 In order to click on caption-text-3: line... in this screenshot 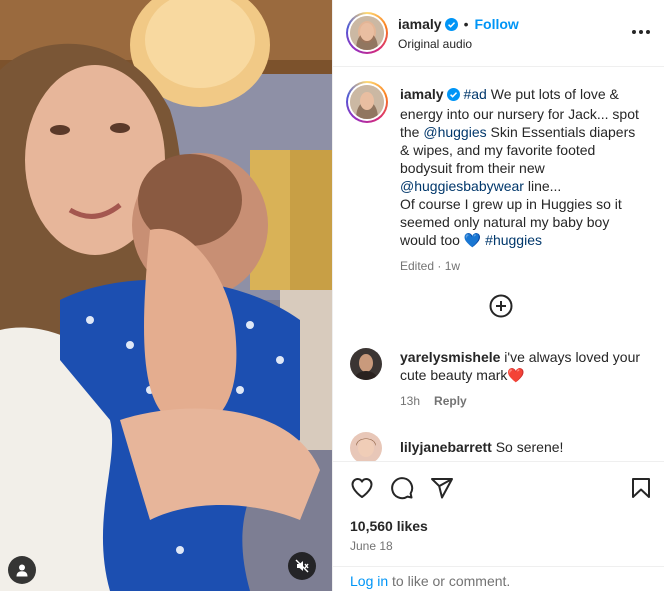, I will do `click(542, 186)`.